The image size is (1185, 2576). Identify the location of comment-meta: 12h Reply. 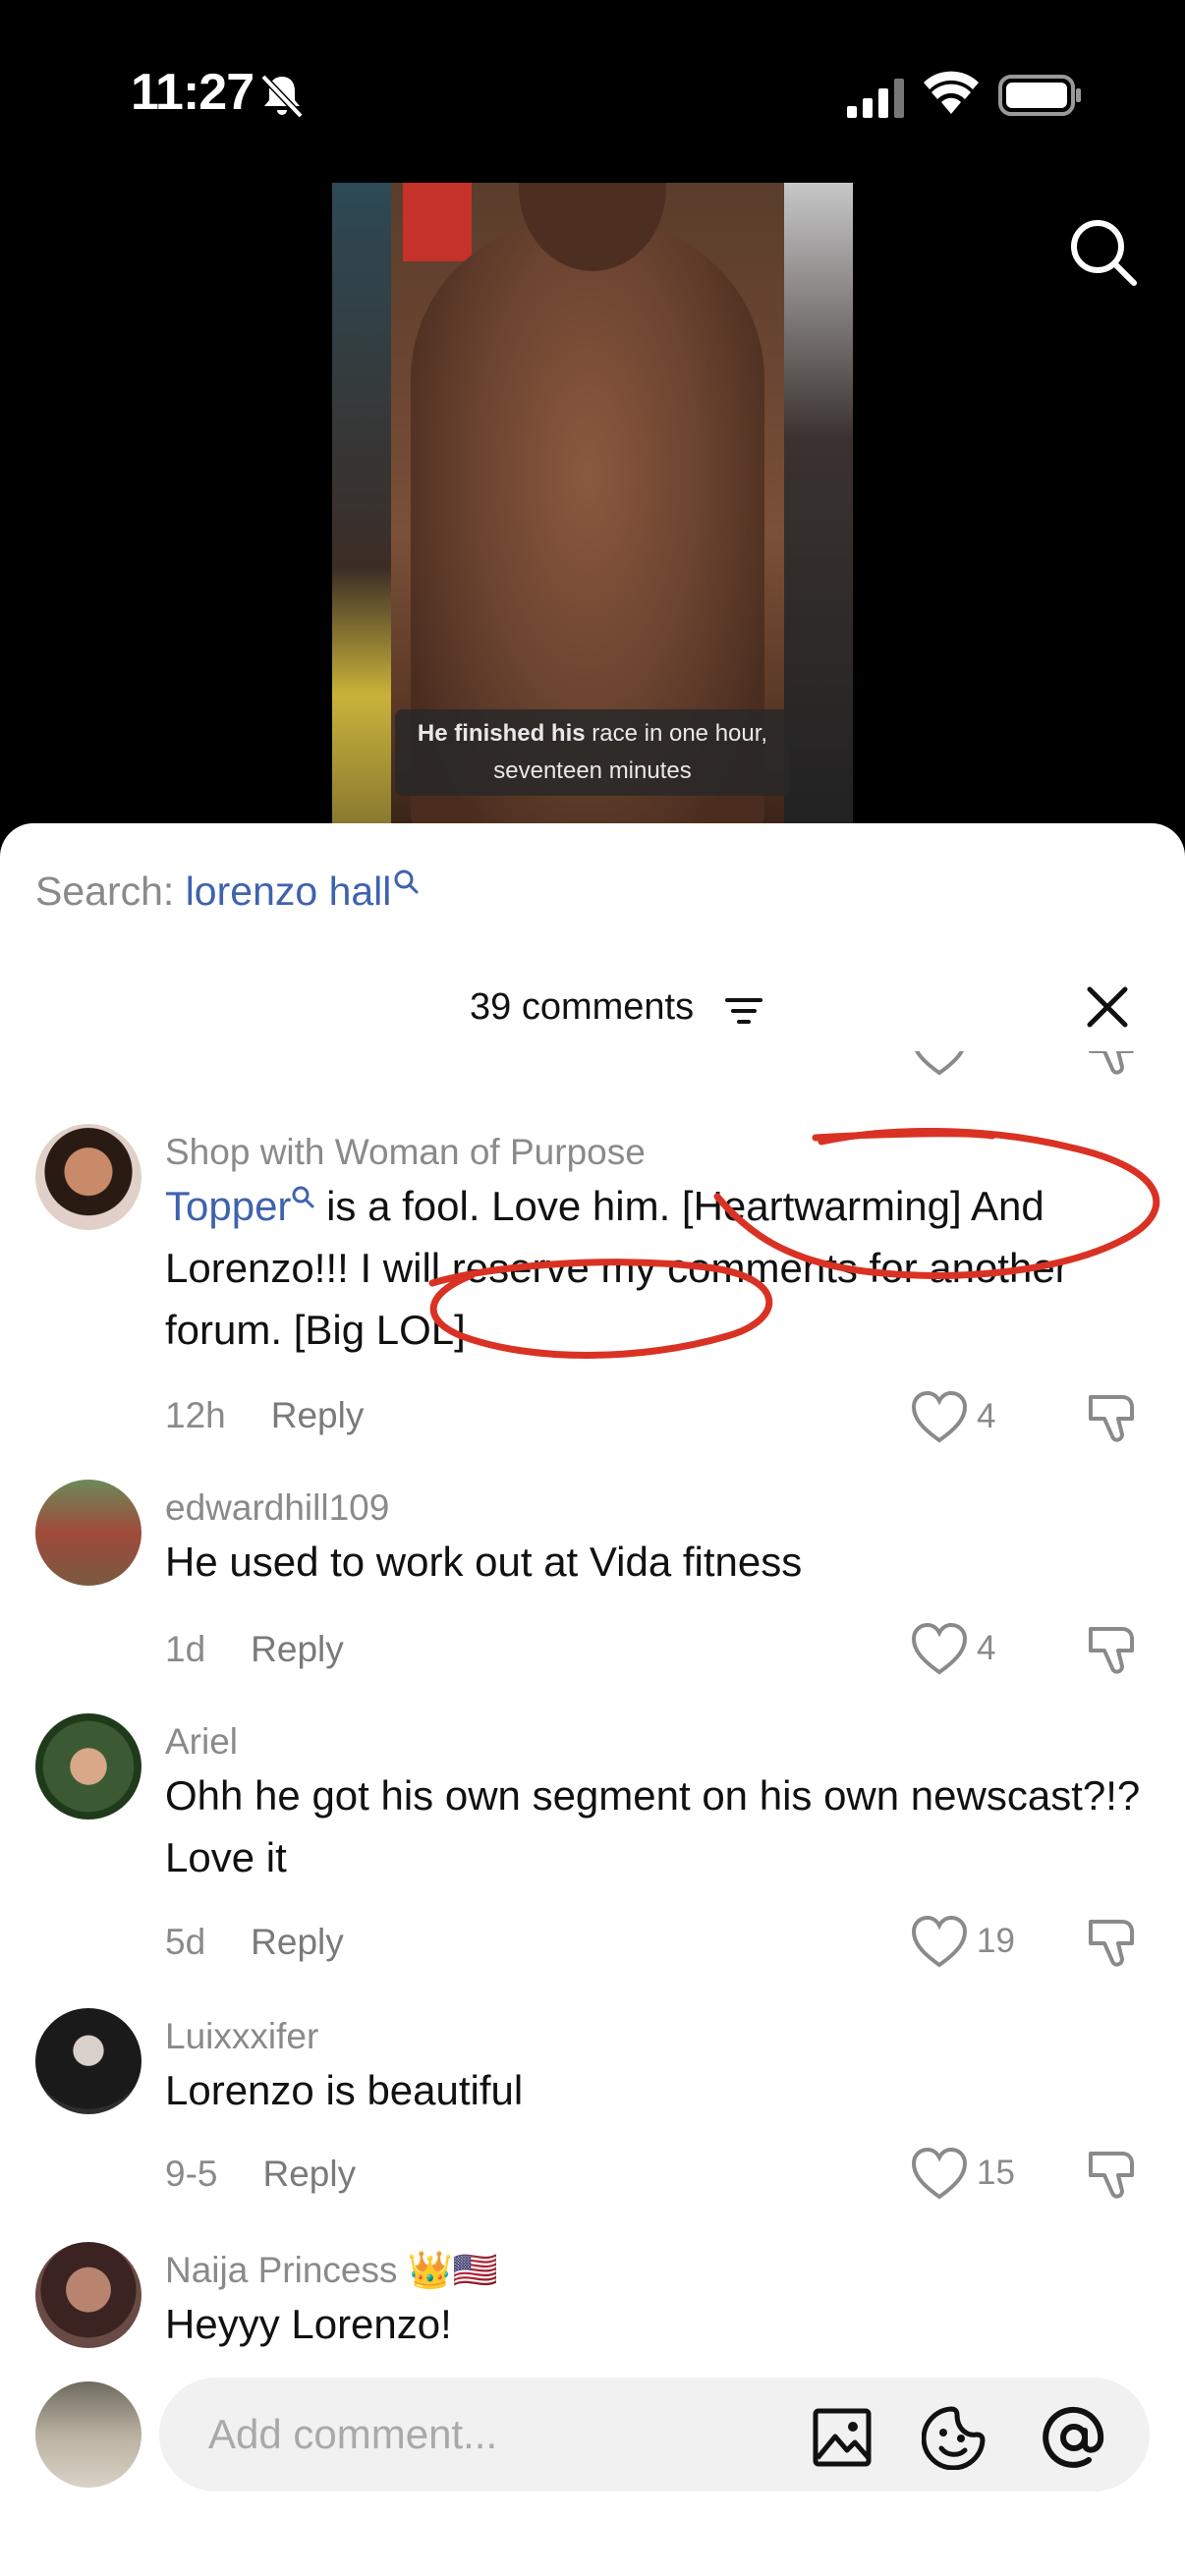
(264, 1415).